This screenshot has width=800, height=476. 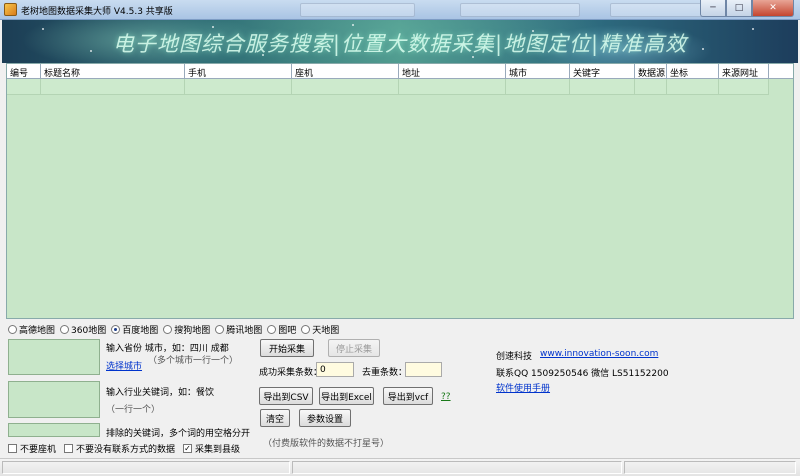 What do you see at coordinates (326, 444) in the screenshot?
I see `paid-version-note: （付费版软件的数据不打星号）` at bounding box center [326, 444].